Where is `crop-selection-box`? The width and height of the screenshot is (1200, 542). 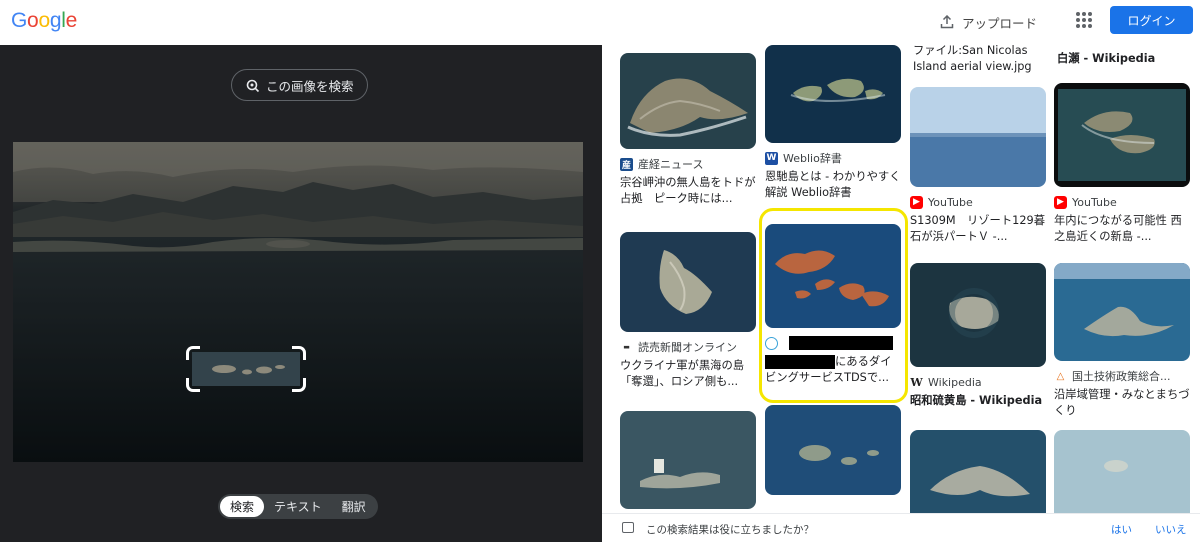
crop-selection-box is located at coordinates (246, 369).